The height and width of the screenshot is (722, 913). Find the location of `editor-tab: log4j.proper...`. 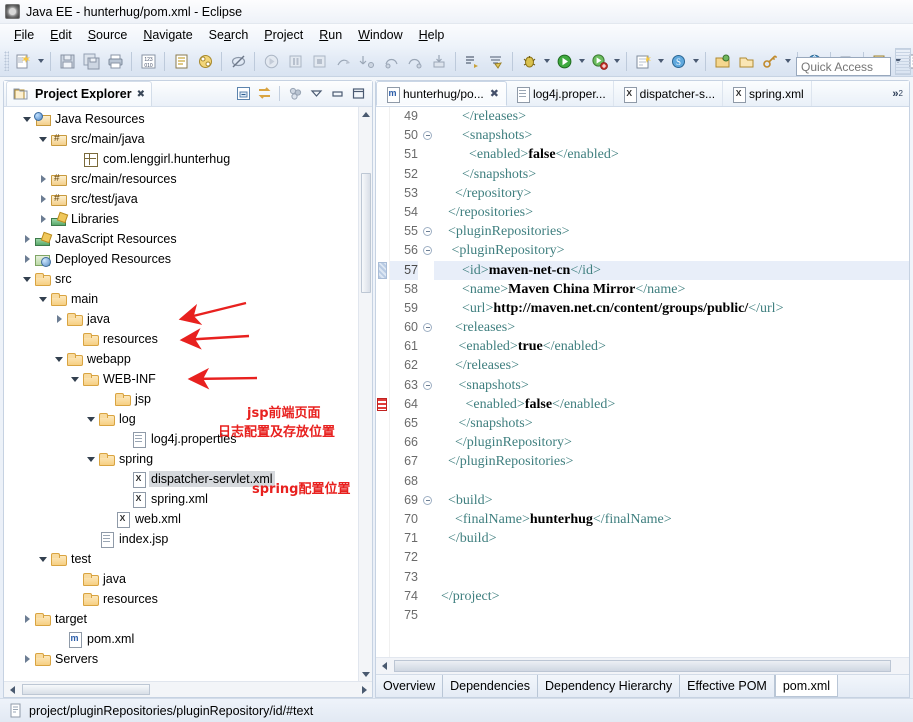

editor-tab: log4j.proper... is located at coordinates (560, 93).